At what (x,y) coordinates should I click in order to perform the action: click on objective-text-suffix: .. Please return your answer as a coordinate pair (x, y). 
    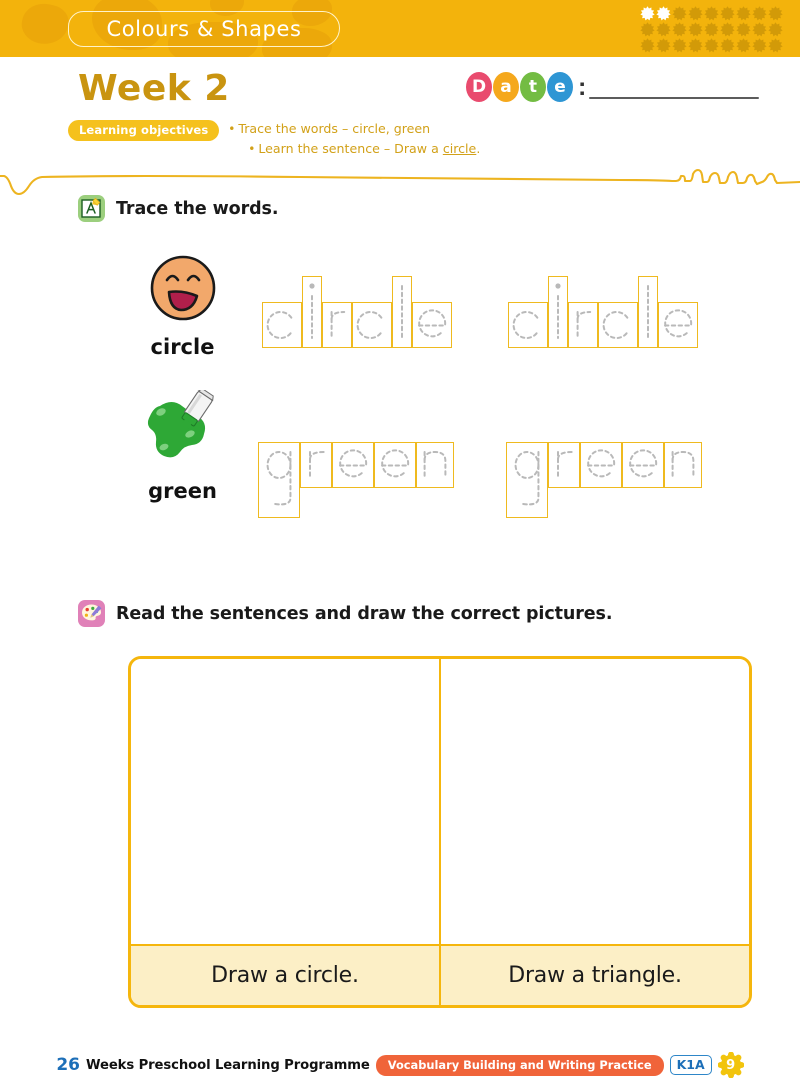
    Looking at the image, I should click on (478, 148).